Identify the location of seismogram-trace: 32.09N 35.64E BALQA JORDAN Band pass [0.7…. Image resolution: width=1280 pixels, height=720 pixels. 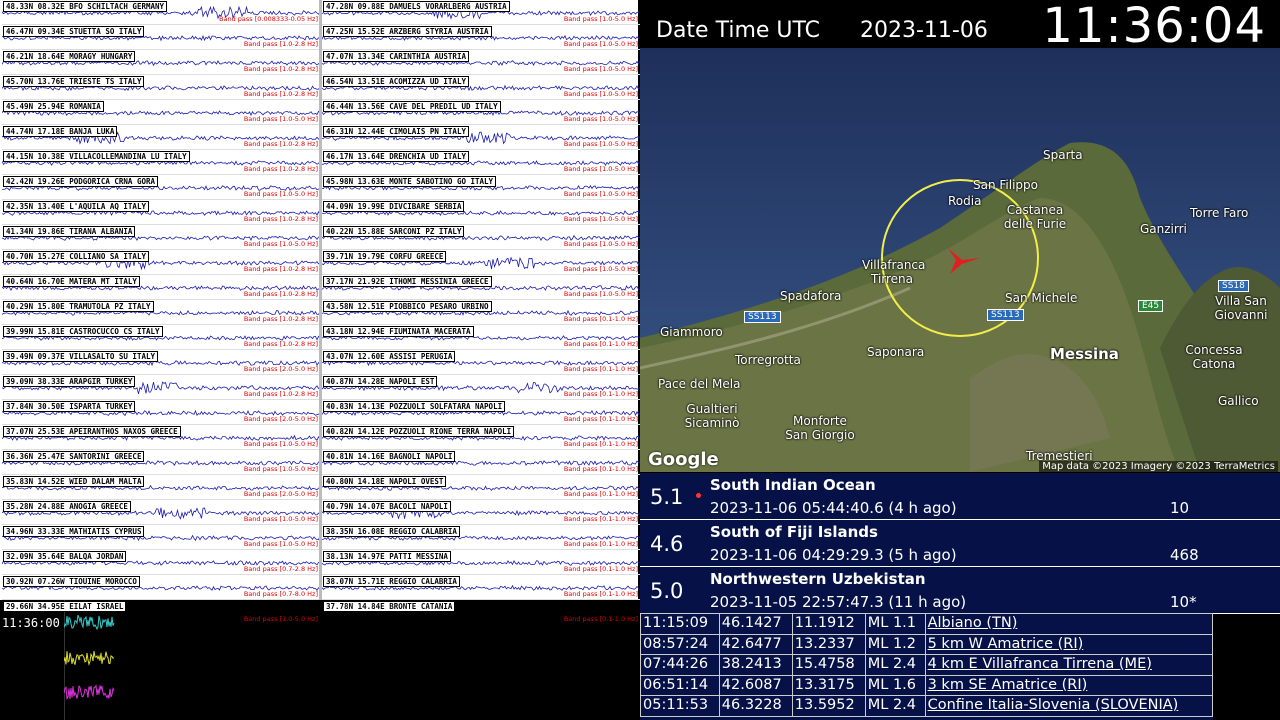
(161, 562).